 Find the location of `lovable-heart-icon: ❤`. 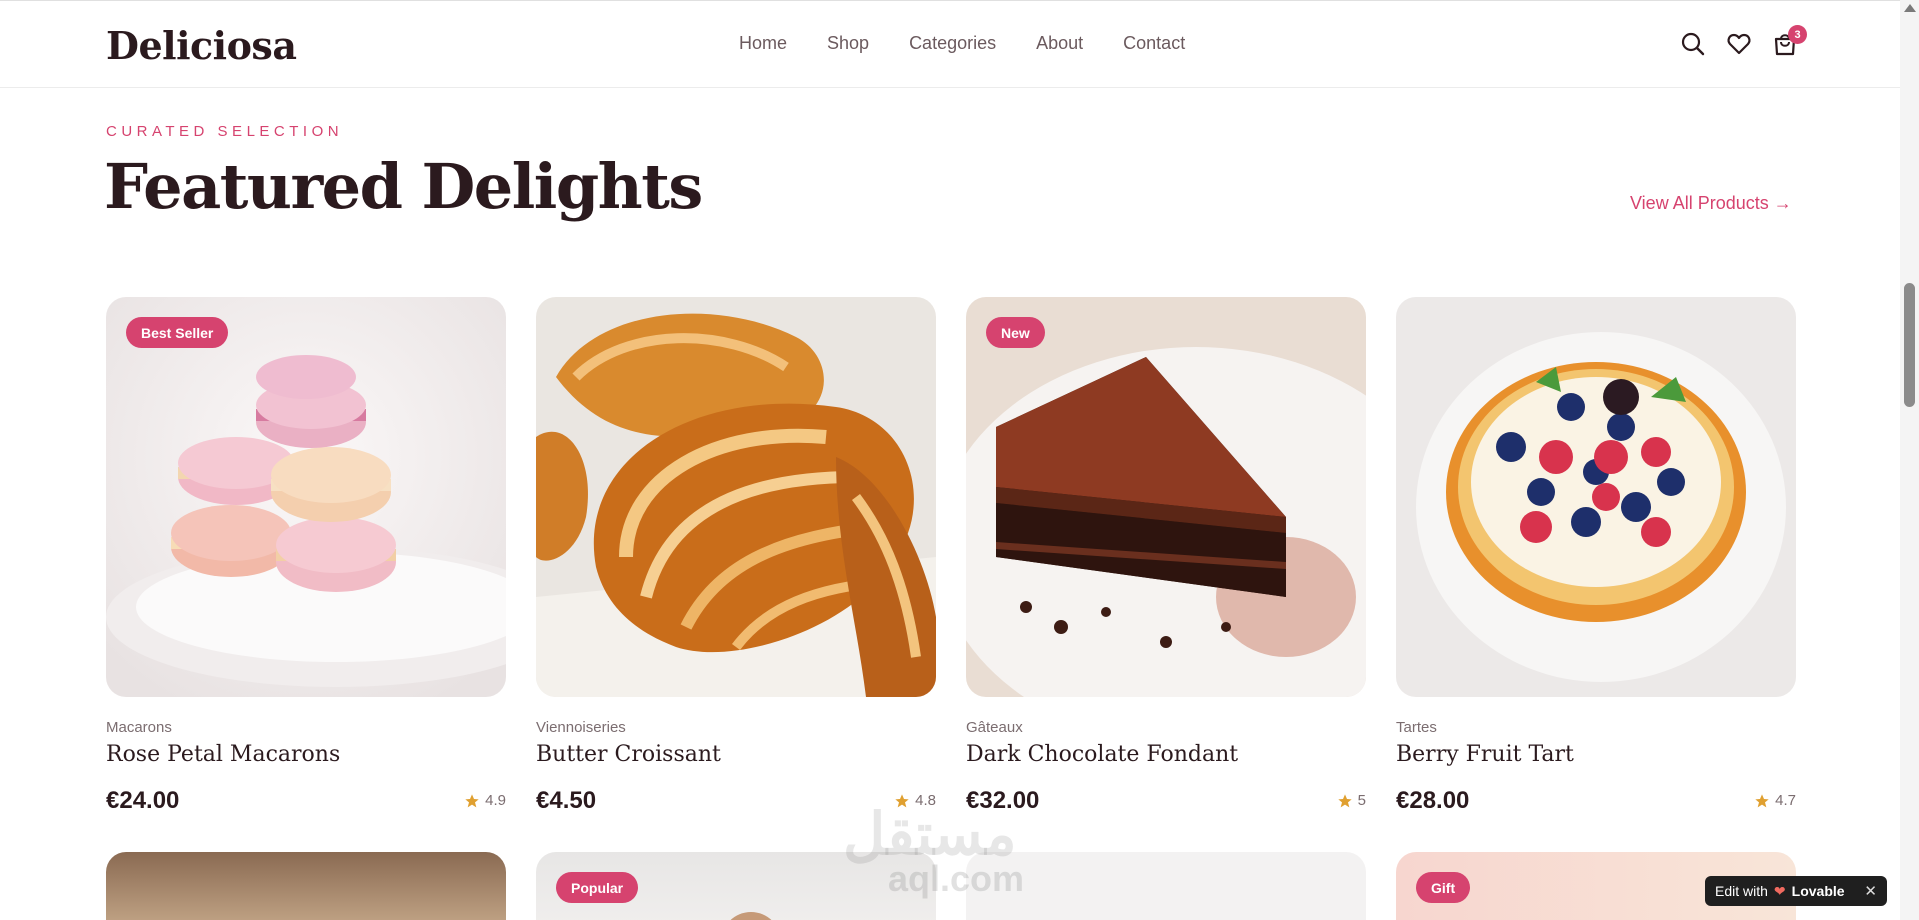

lovable-heart-icon: ❤ is located at coordinates (1779, 890).